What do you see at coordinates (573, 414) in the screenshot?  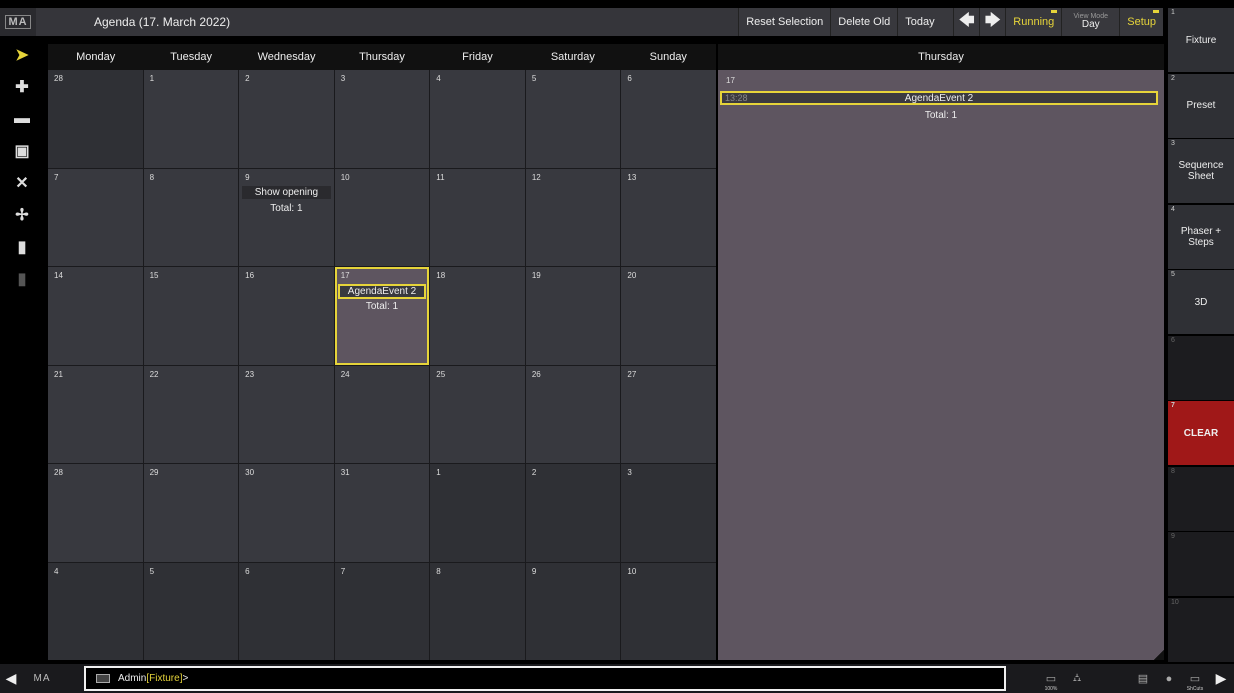 I see `calendar-day-cell: 26` at bounding box center [573, 414].